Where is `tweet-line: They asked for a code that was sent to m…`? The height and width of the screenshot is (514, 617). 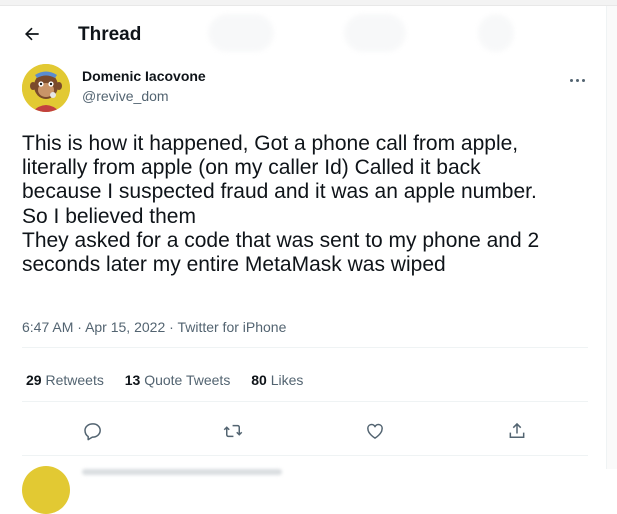 tweet-line: They asked for a code that was sent to m… is located at coordinates (281, 240).